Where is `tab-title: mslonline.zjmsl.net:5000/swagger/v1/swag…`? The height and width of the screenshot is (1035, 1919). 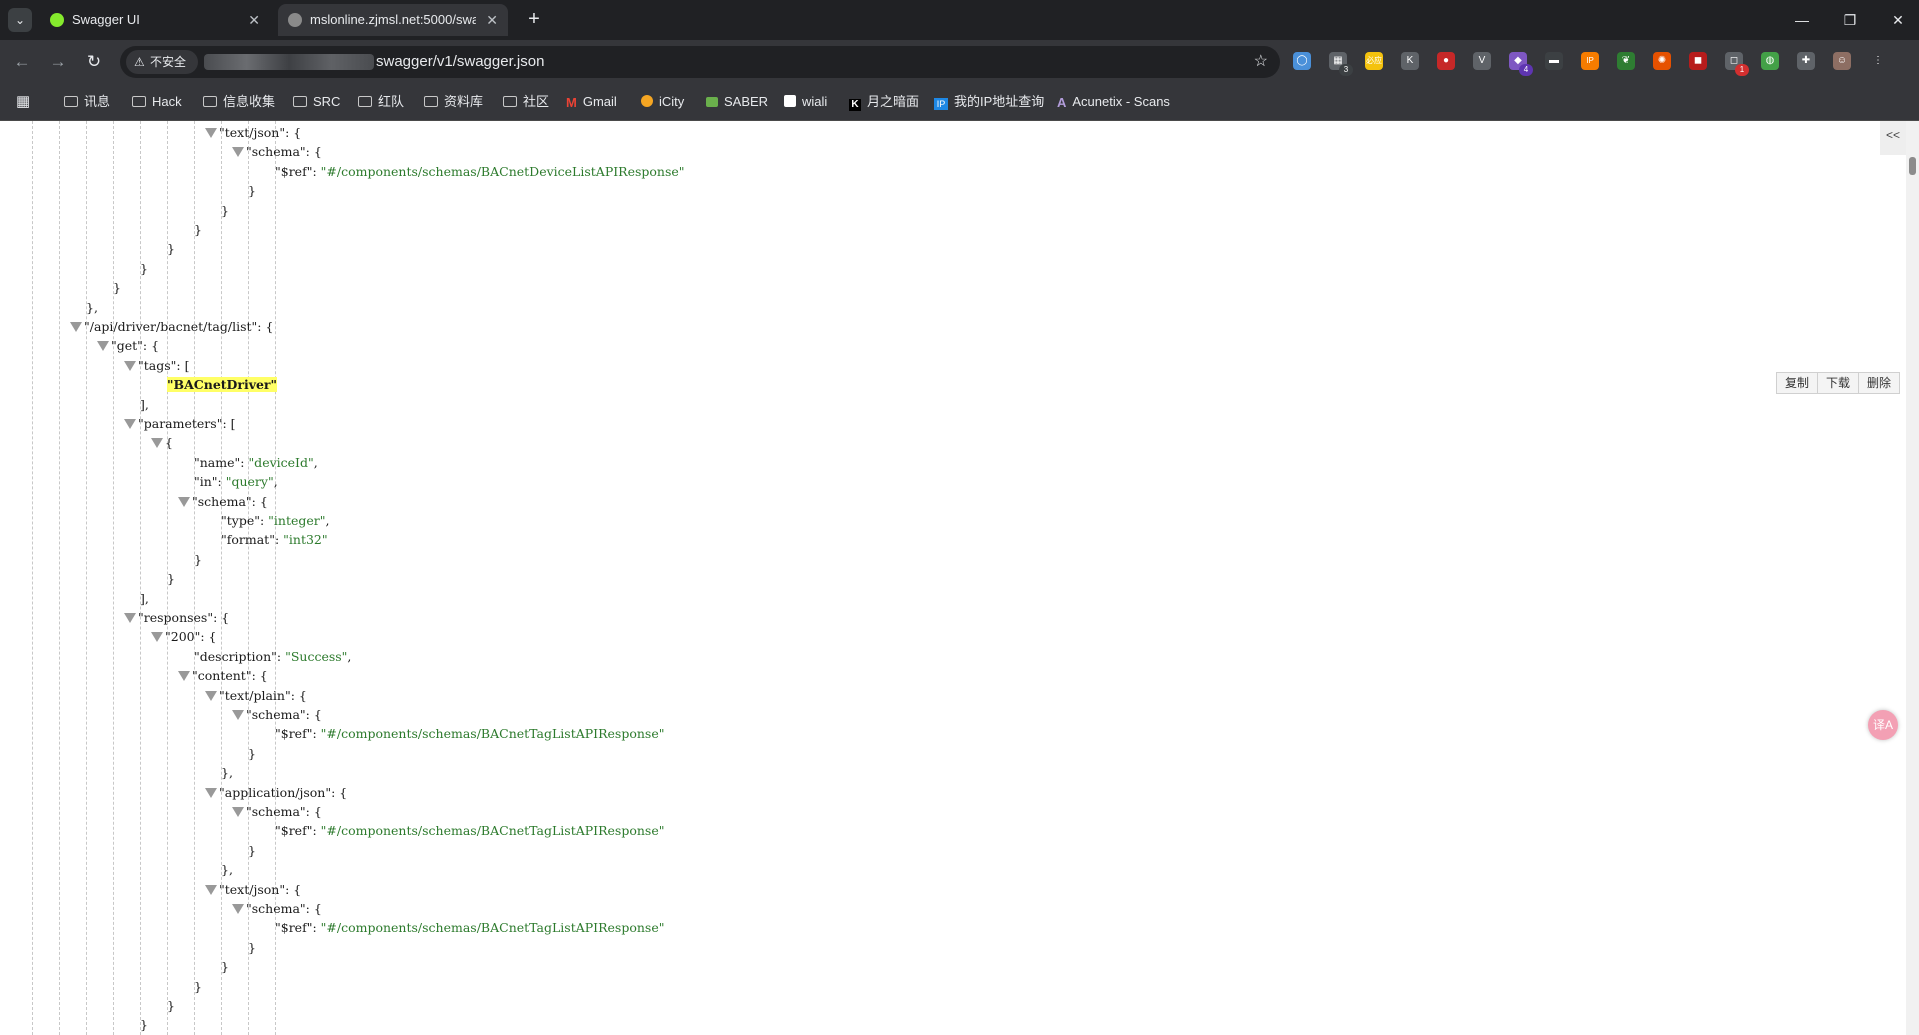
tab-title: mslonline.zjmsl.net:5000/swagger/v1/swag… is located at coordinates (393, 19).